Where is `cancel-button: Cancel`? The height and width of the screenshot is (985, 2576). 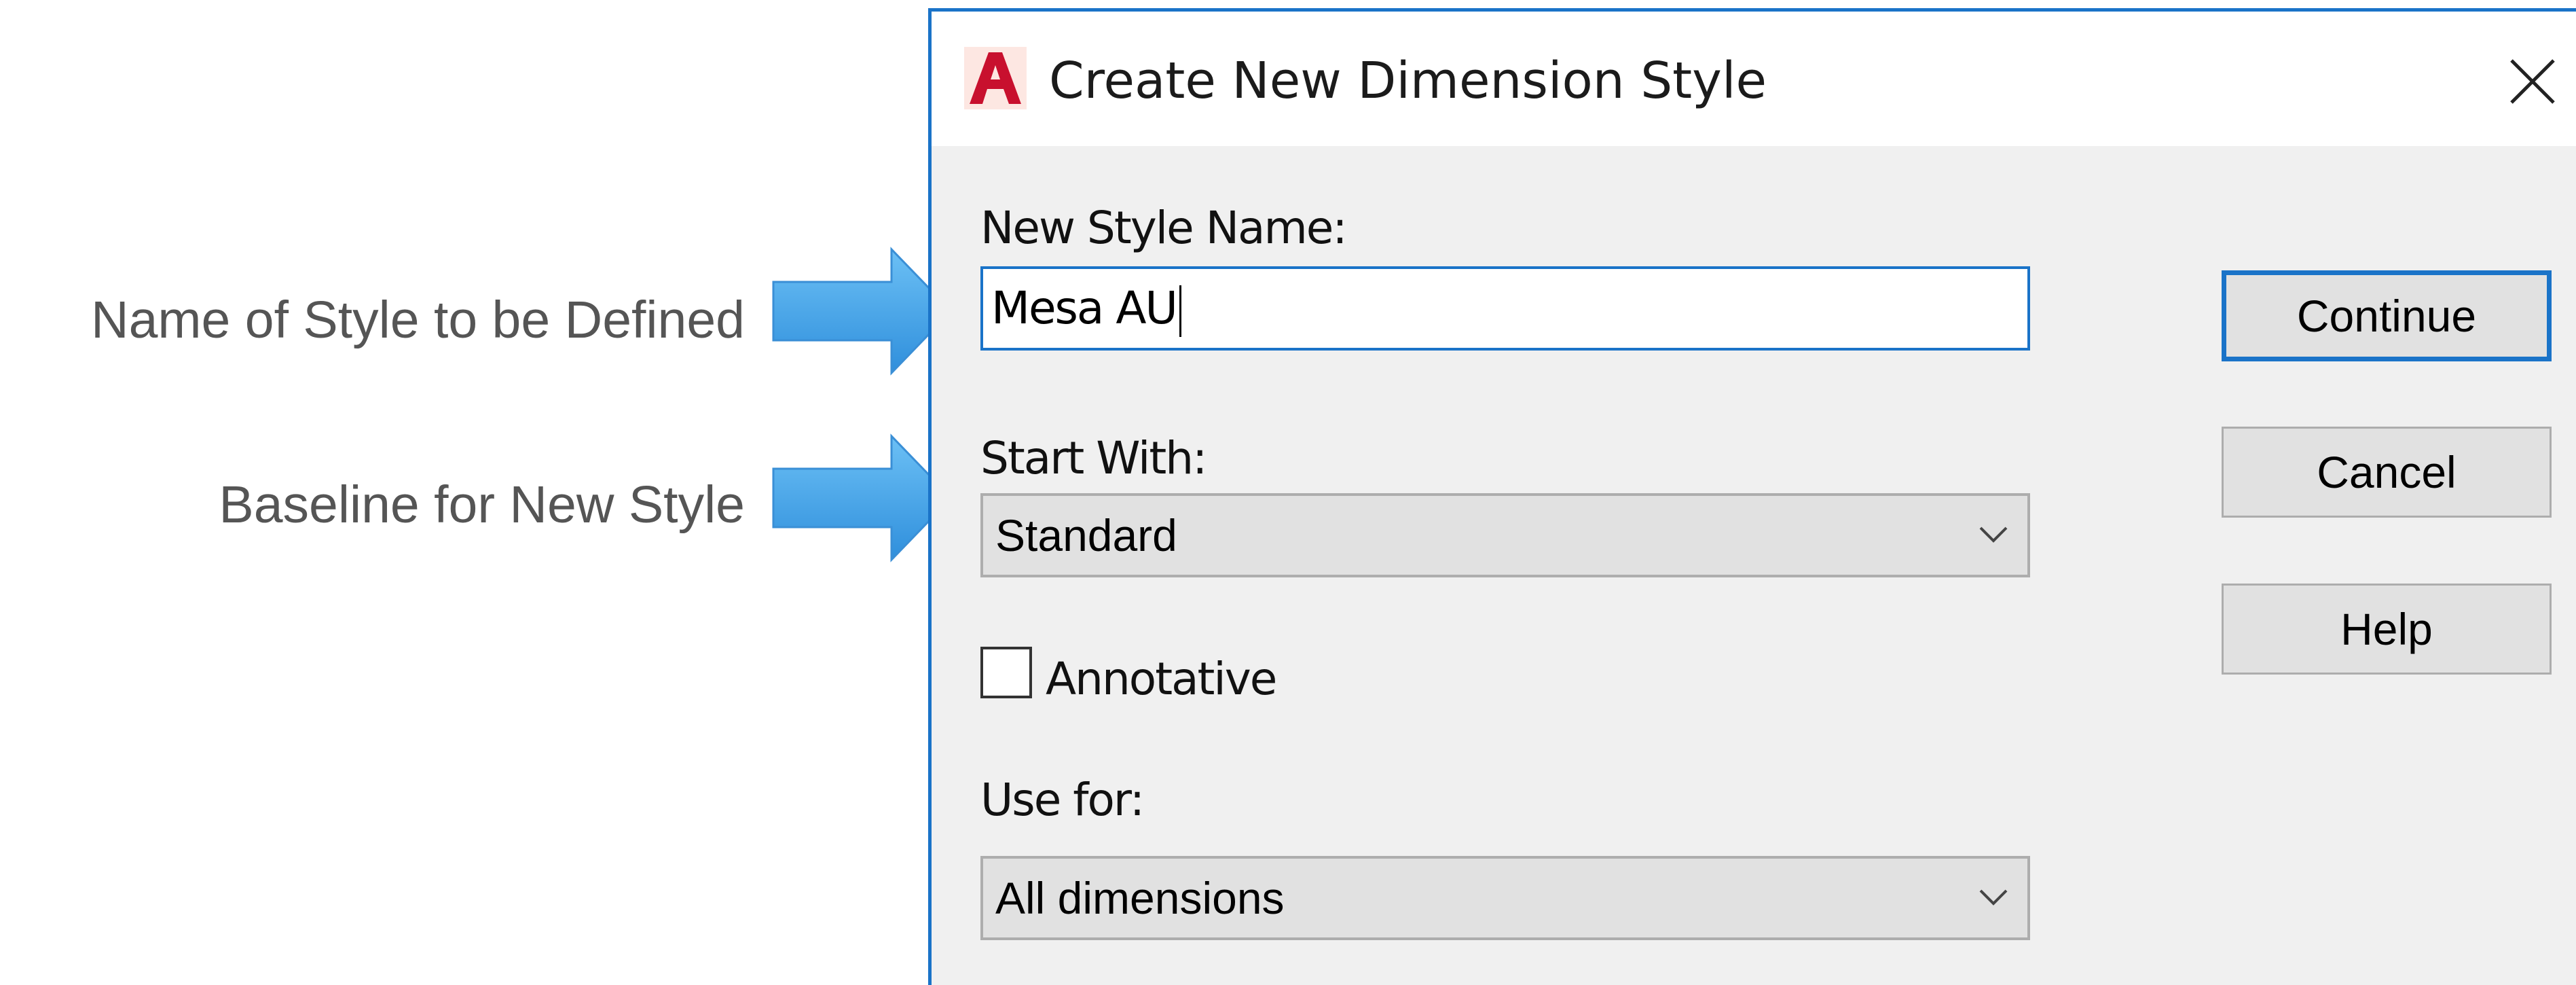 cancel-button: Cancel is located at coordinates (2387, 473).